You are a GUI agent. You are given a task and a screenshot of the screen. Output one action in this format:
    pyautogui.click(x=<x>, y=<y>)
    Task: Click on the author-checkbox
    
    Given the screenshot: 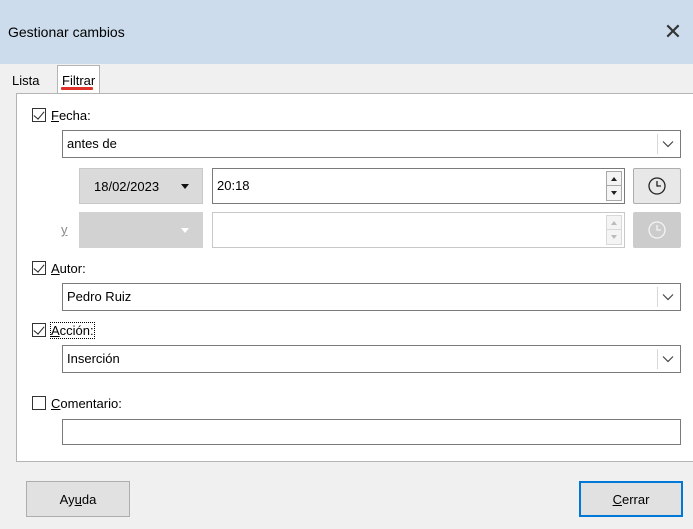 What is the action you would take?
    pyautogui.click(x=39, y=268)
    